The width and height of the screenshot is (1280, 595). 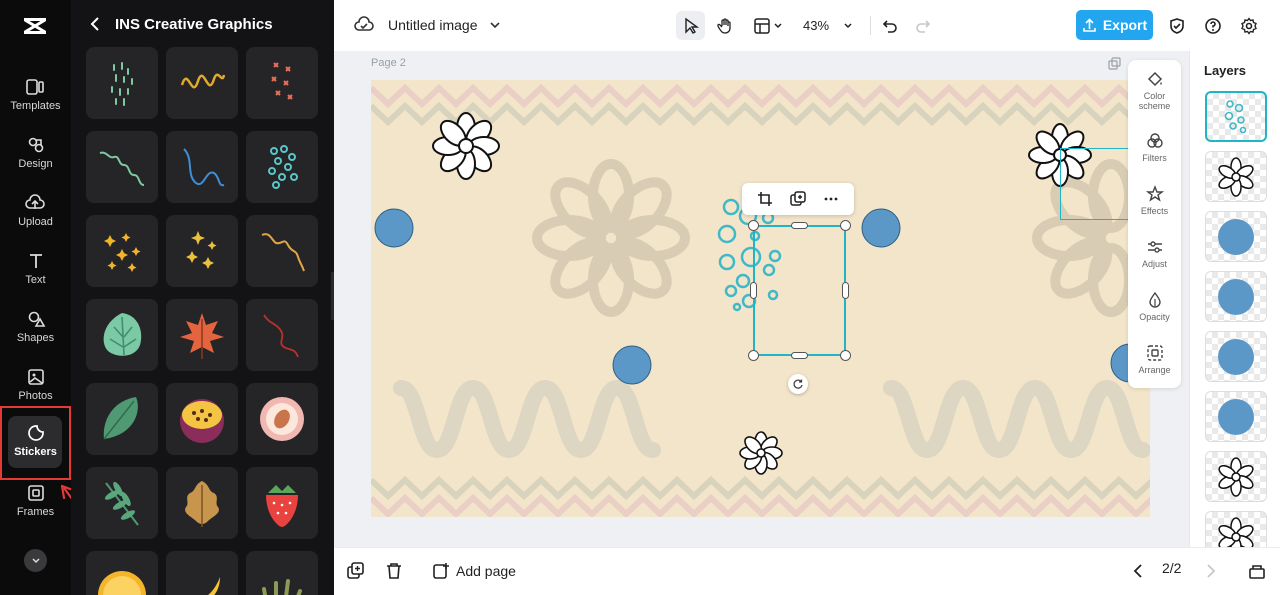 I want to click on prop-filters: Filters, so click(x=1154, y=157).